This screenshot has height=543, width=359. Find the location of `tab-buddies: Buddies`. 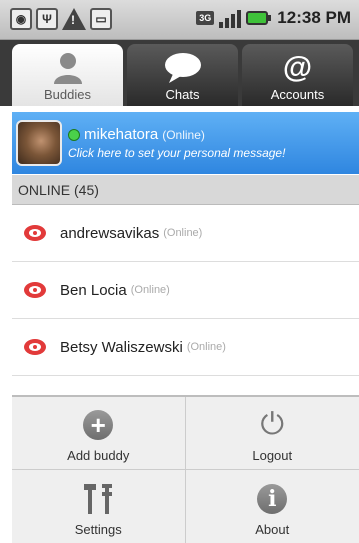

tab-buddies: Buddies is located at coordinates (67, 75).